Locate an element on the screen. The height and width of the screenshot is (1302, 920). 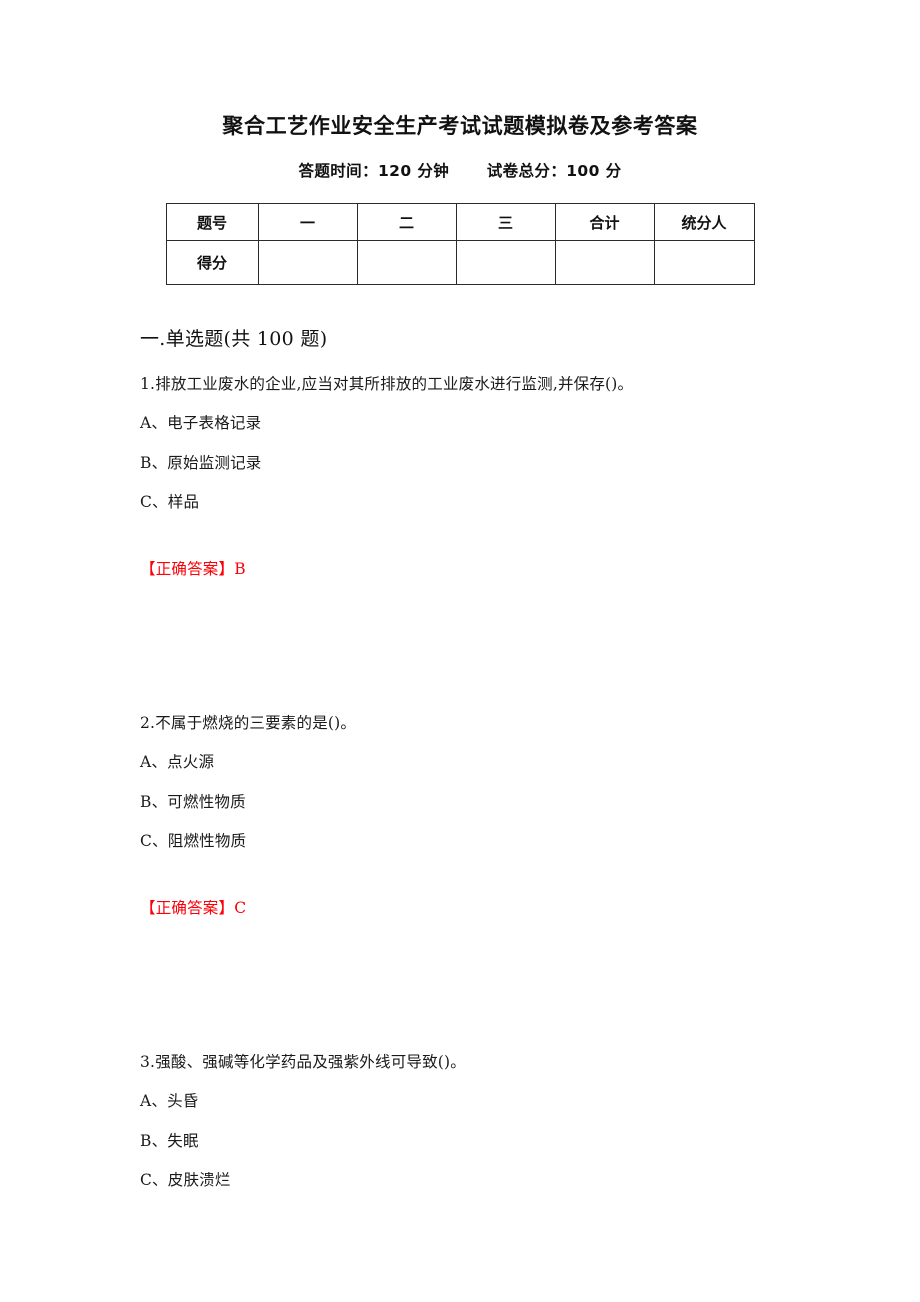
table-cell-question-no: 题号 is located at coordinates (212, 222).